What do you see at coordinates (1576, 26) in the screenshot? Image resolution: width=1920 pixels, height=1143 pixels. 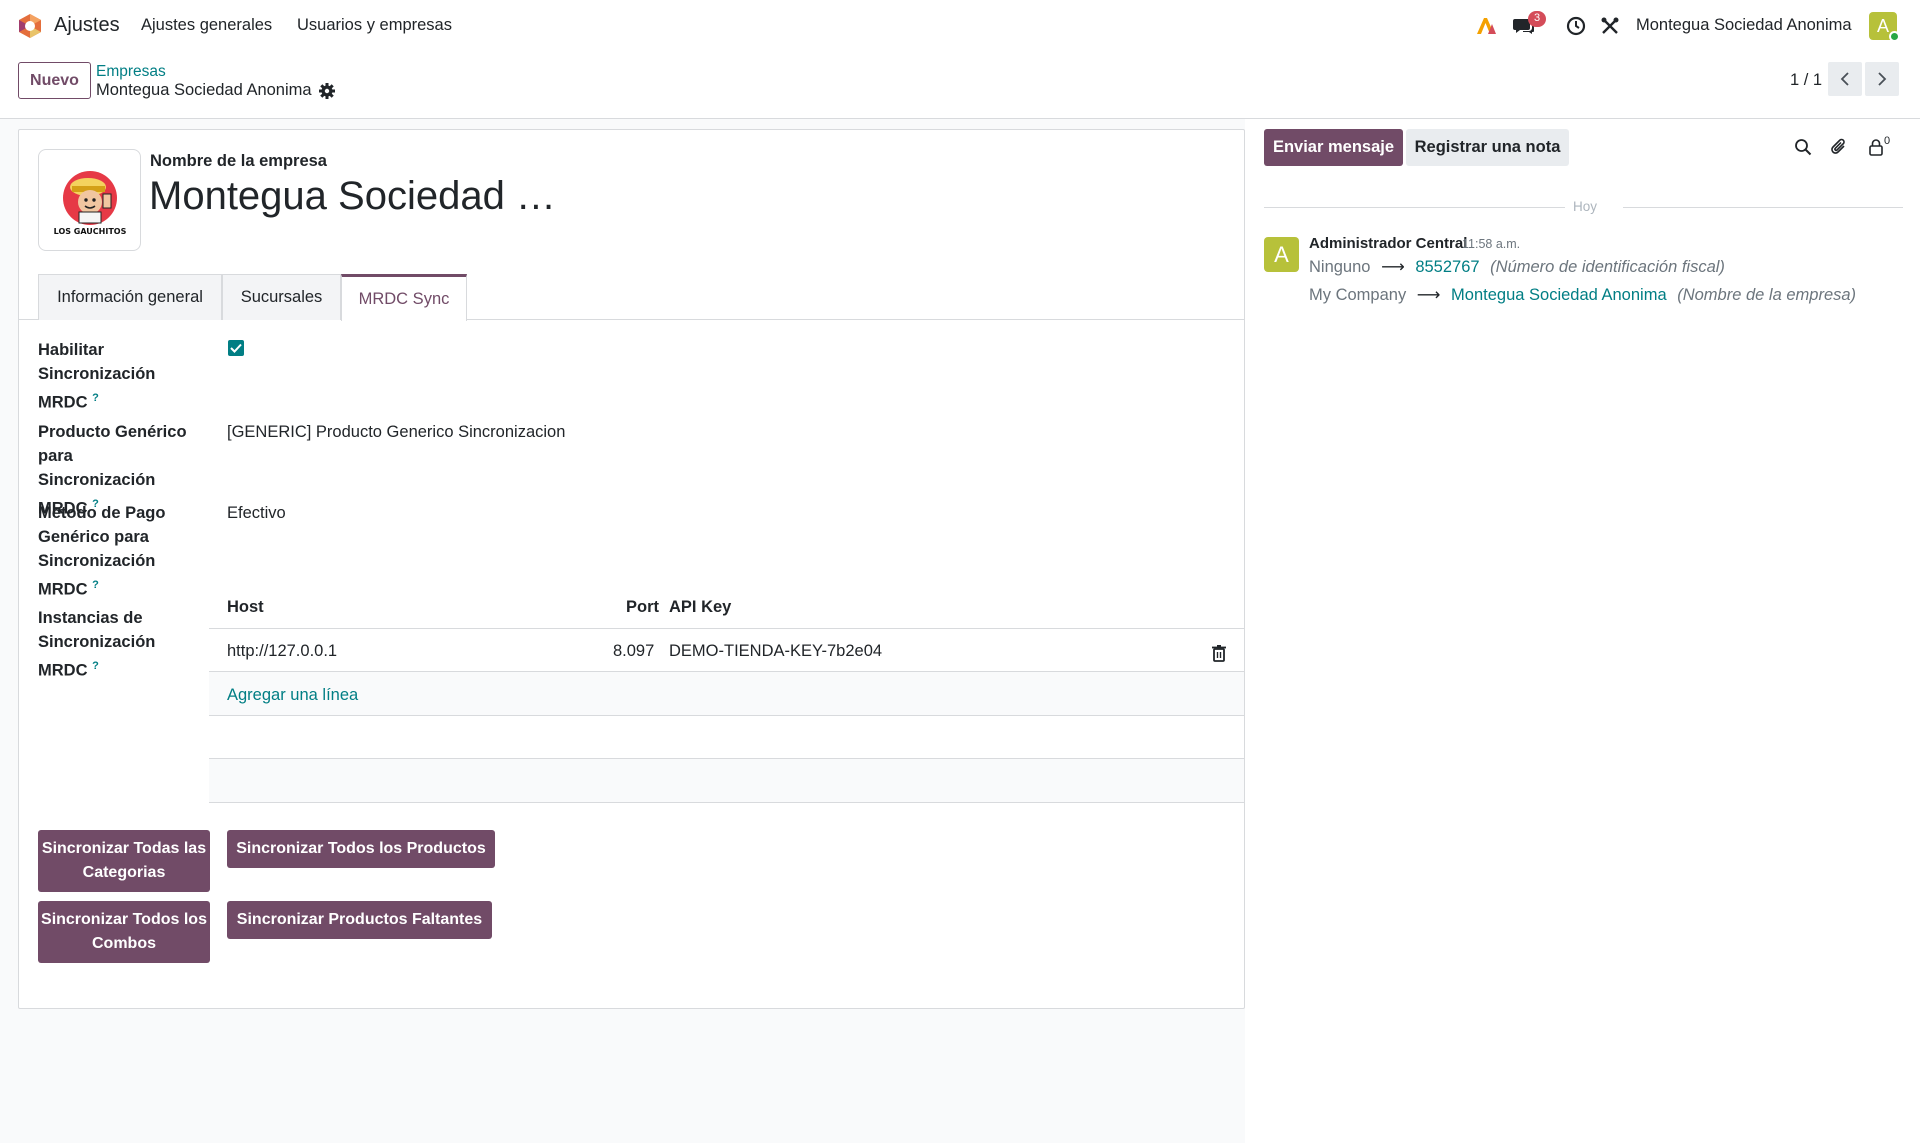 I see `activity-clock-icon` at bounding box center [1576, 26].